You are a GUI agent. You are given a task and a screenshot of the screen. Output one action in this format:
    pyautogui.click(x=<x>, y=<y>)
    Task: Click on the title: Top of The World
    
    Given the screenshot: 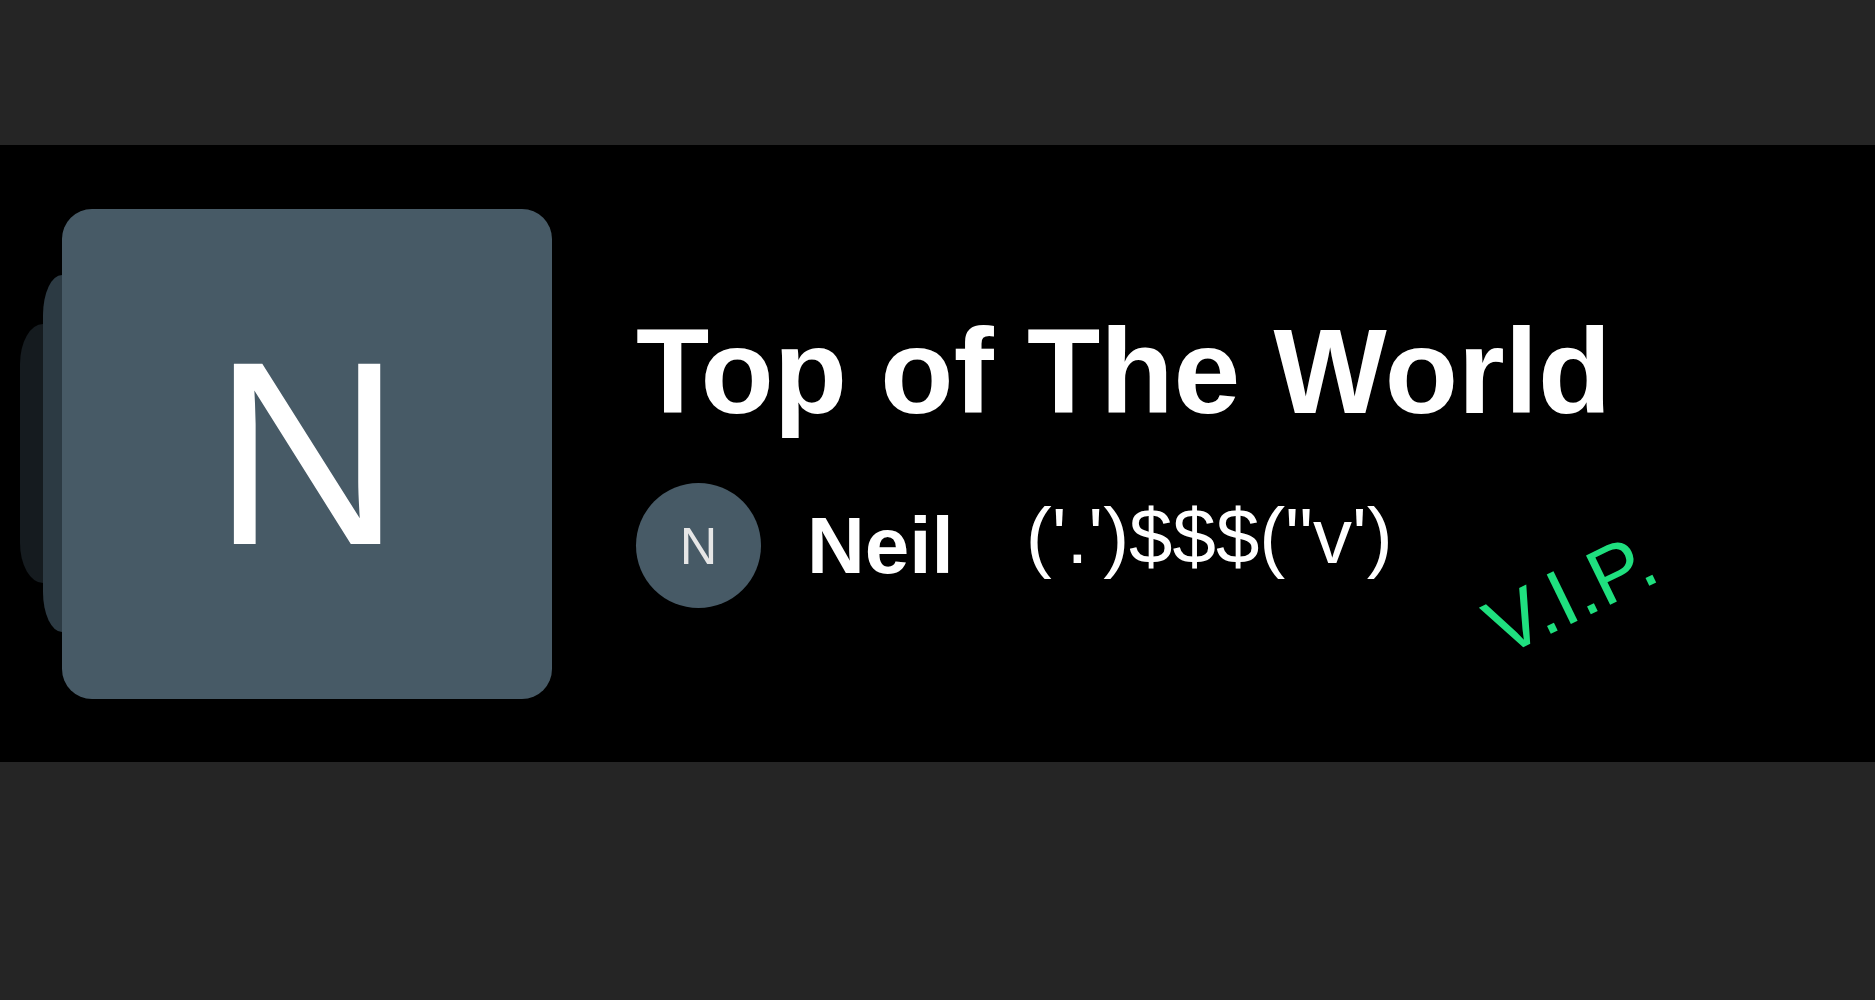 What is the action you would take?
    pyautogui.click(x=1124, y=371)
    